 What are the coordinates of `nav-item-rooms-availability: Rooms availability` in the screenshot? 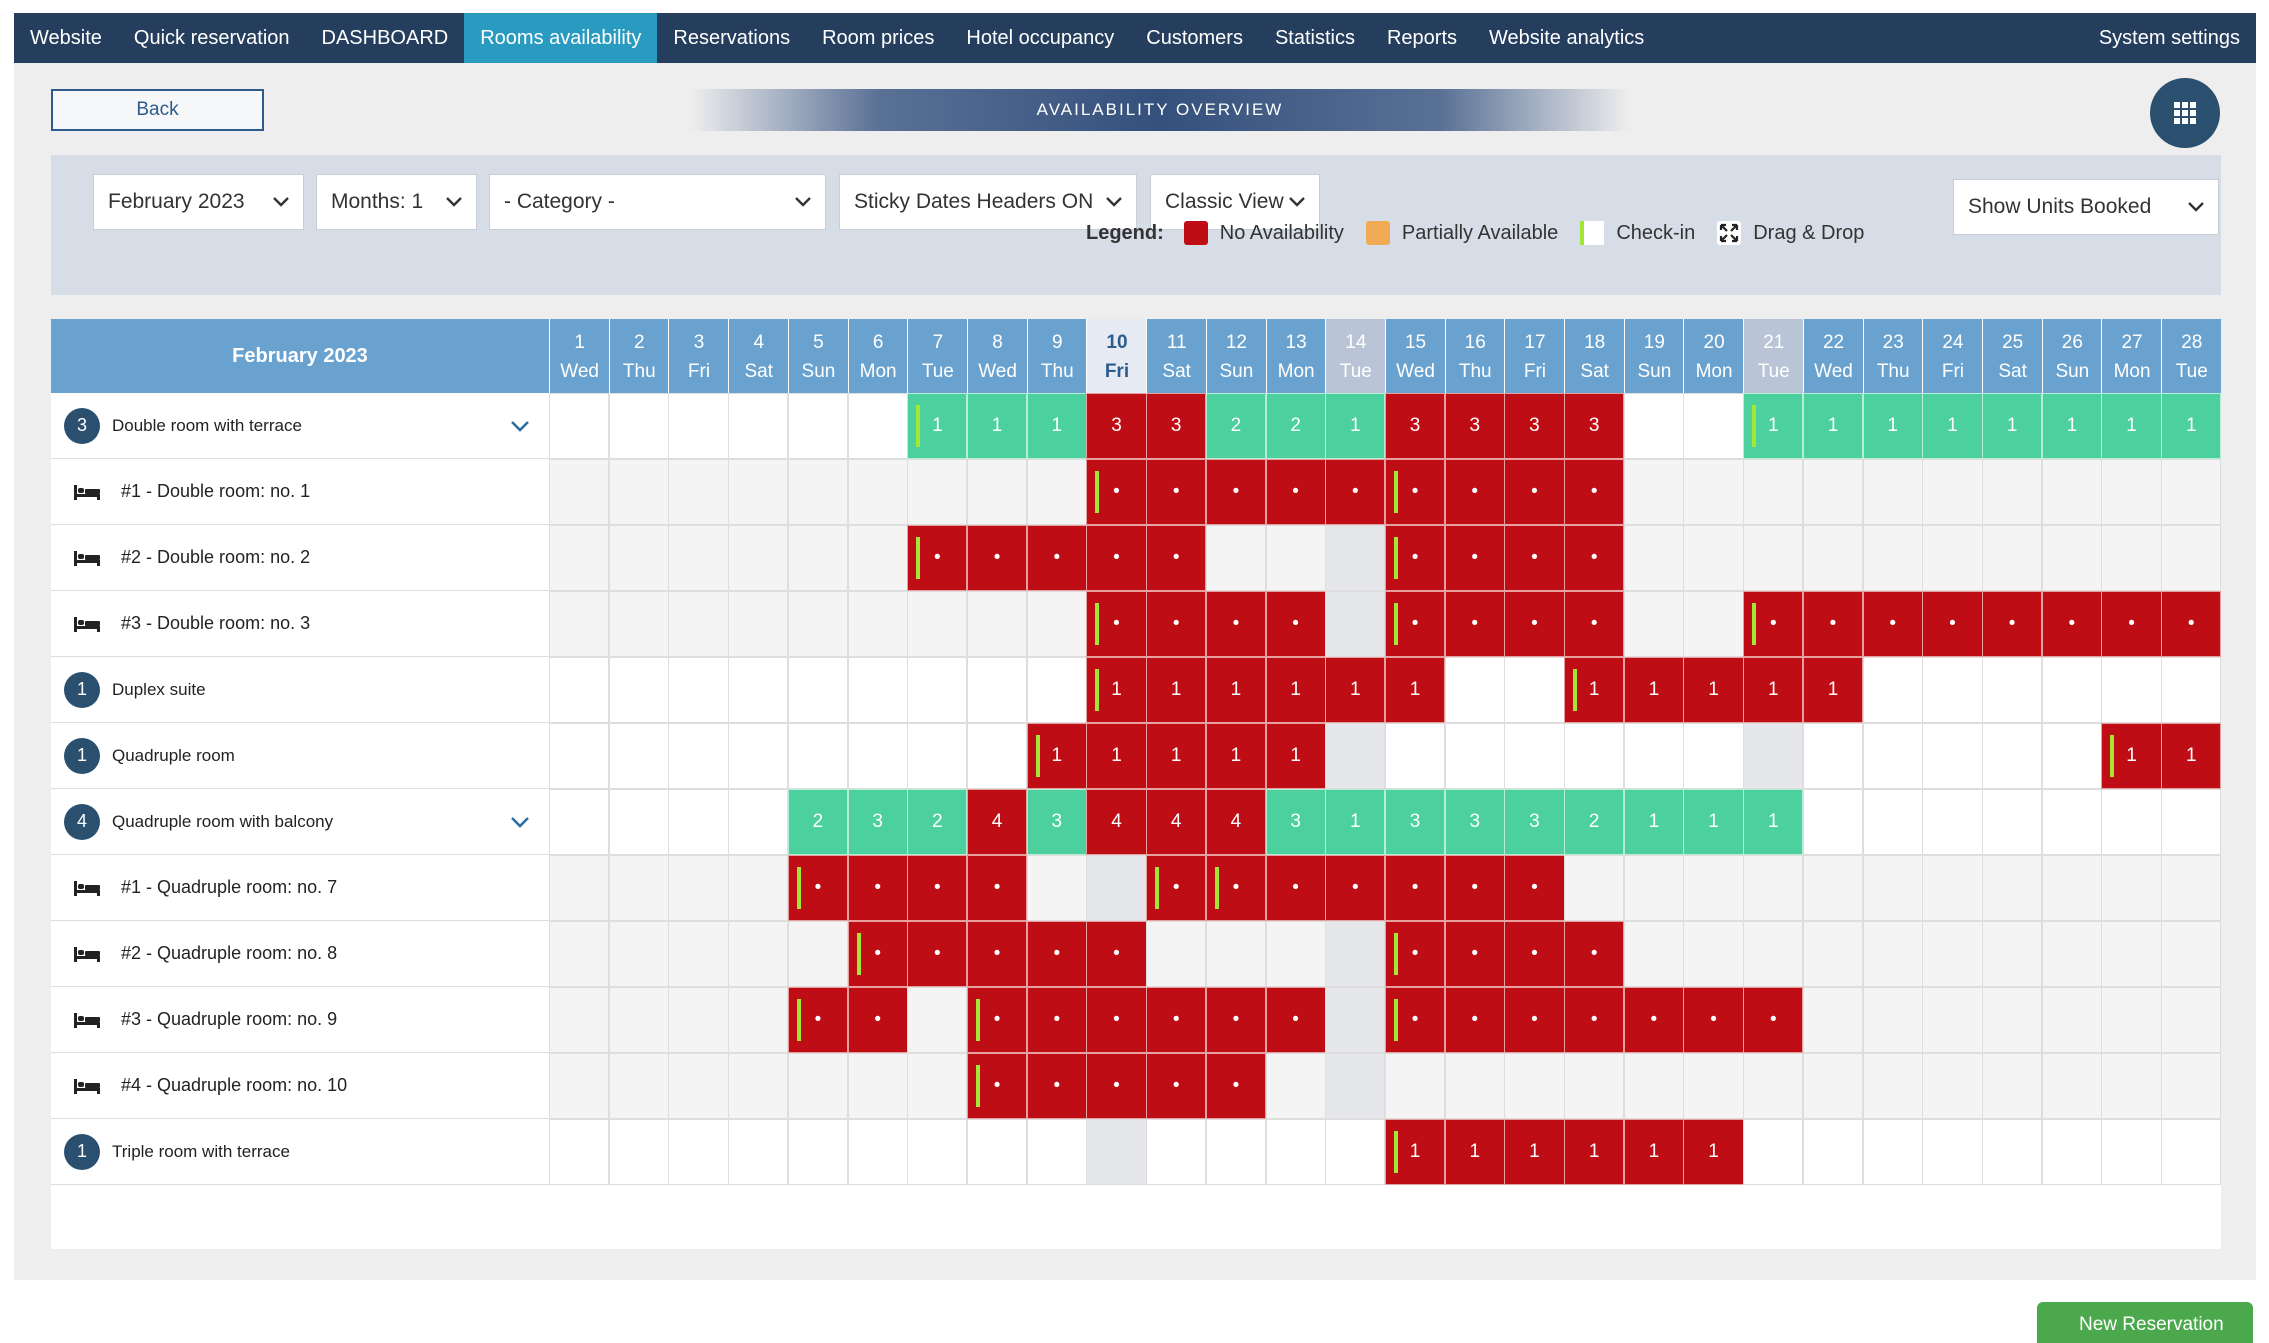 It's located at (561, 38).